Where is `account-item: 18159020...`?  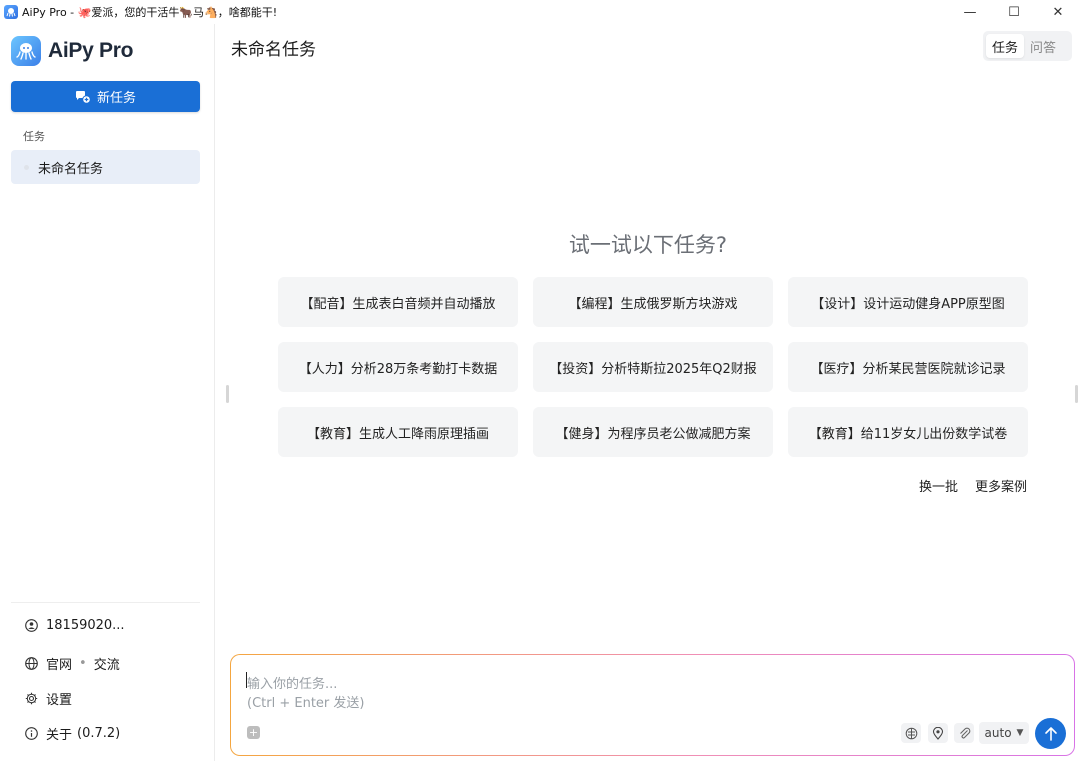
account-item: 18159020... is located at coordinates (74, 625).